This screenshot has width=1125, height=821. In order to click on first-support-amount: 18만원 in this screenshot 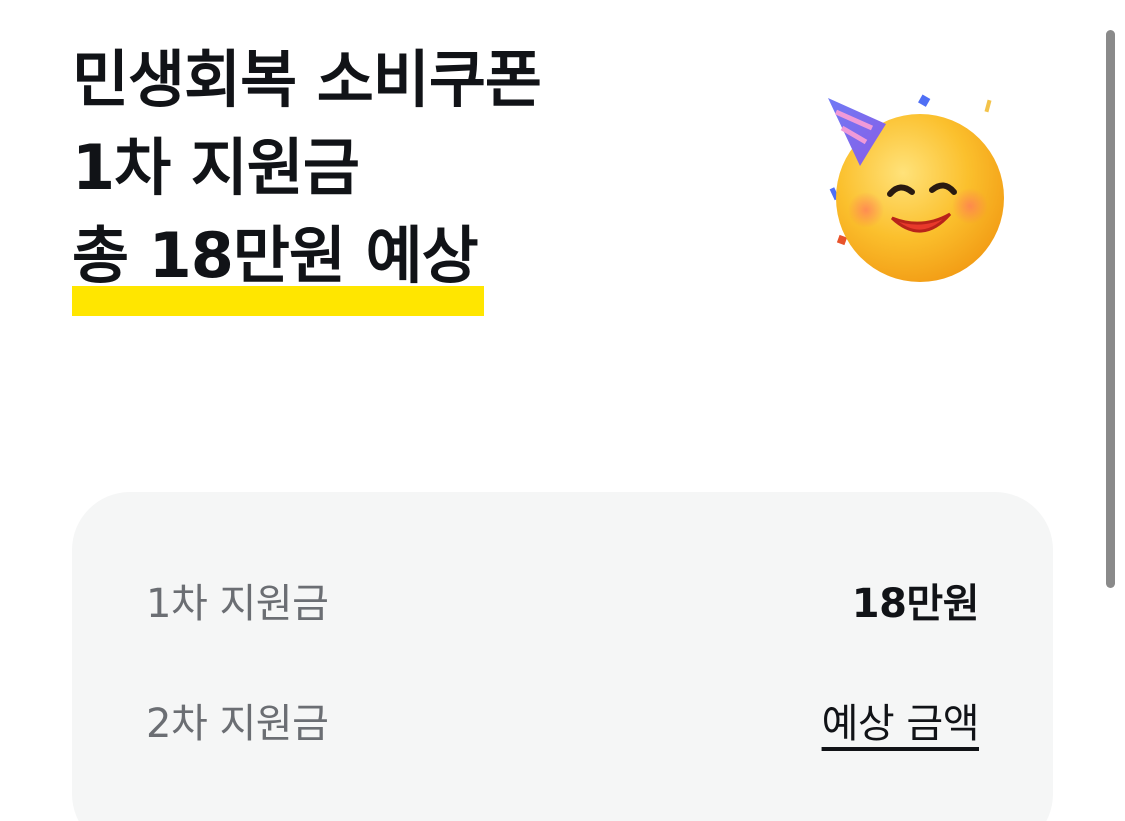, I will do `click(915, 604)`.